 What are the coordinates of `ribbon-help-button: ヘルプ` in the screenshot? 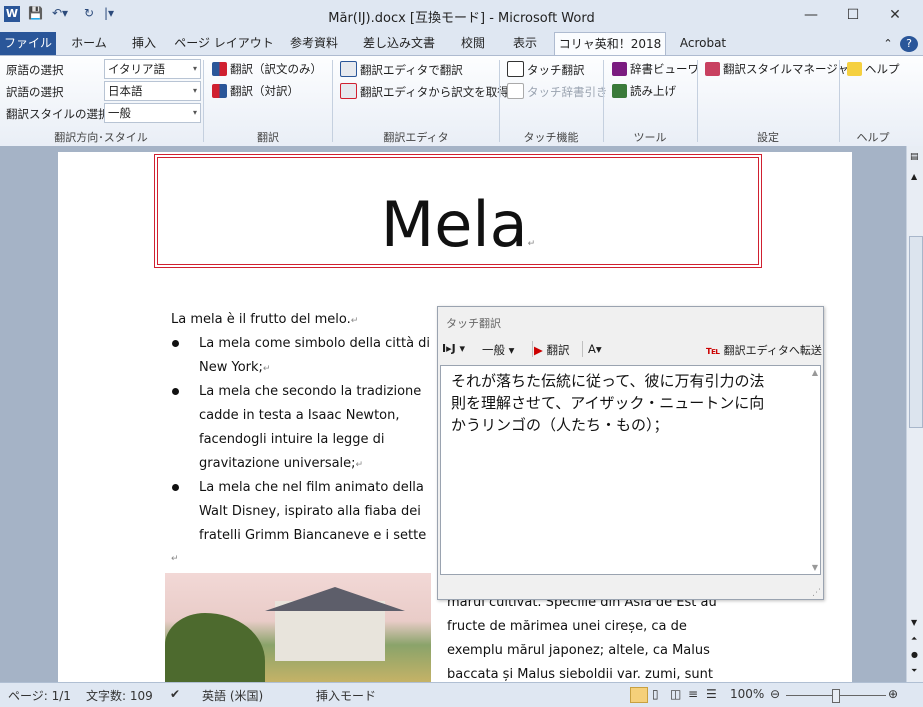 It's located at (873, 69).